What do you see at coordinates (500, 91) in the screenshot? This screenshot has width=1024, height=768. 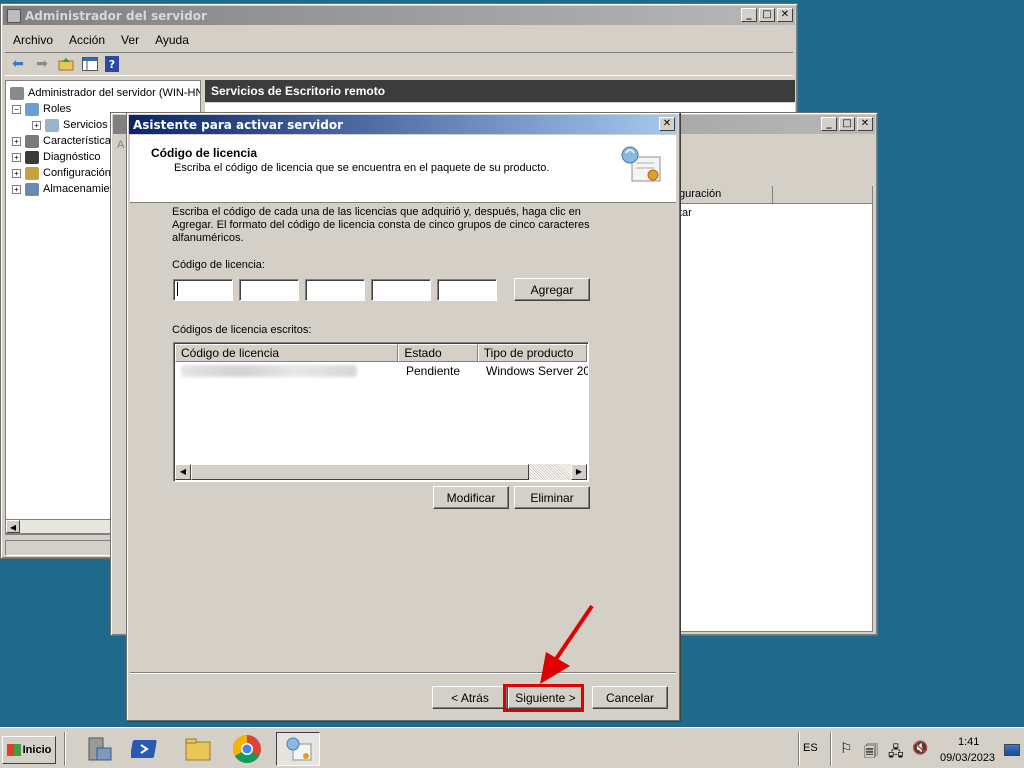 I see `right-pane-title: Servicios de Escritorio remoto` at bounding box center [500, 91].